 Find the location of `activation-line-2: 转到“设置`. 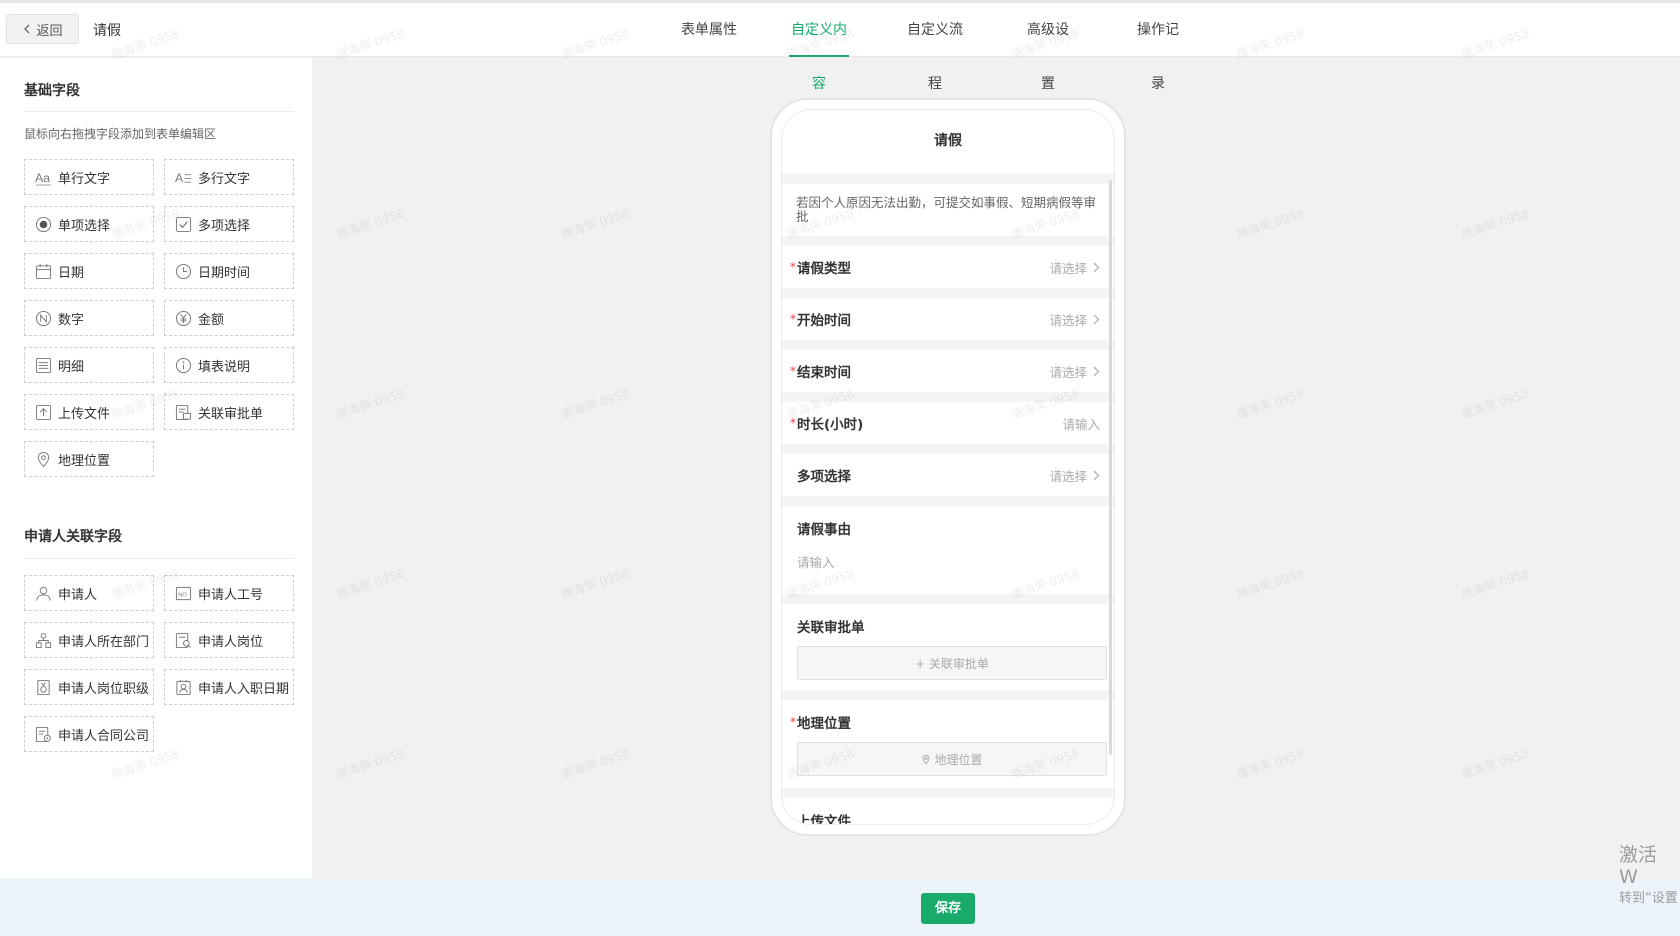

activation-line-2: 转到“设置 is located at coordinates (1648, 898).